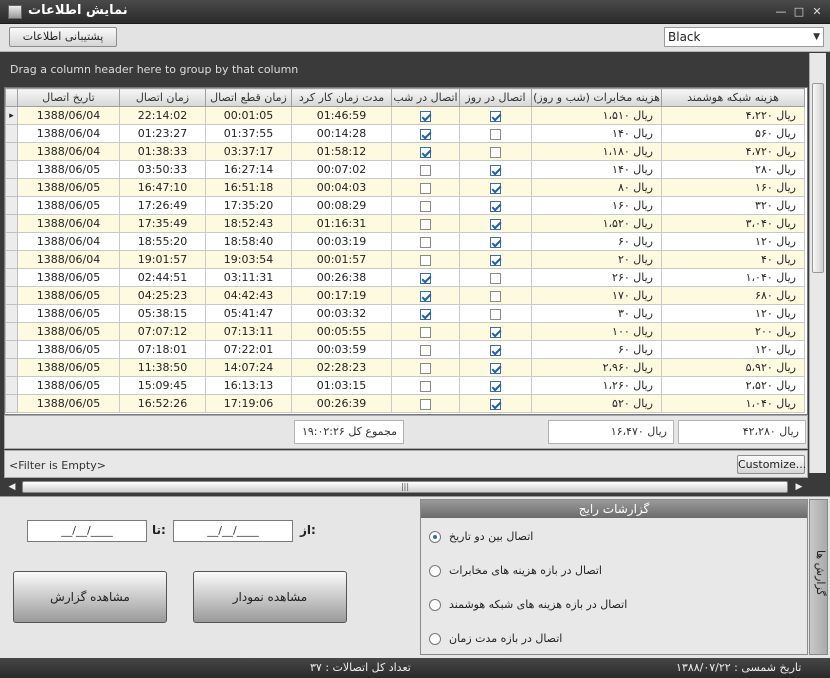  Describe the element at coordinates (528, 604) in the screenshot. I see `report-option-network-cost: اتصال در بازه هزینه های شبکه هوشمند` at that location.